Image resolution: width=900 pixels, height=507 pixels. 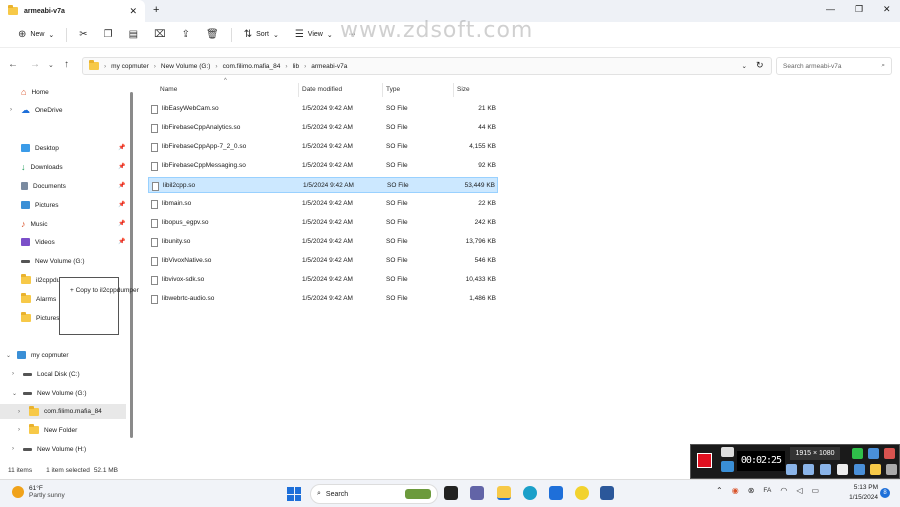 What do you see at coordinates (783, 490) in the screenshot?
I see `wifi-icon: ◠` at bounding box center [783, 490].